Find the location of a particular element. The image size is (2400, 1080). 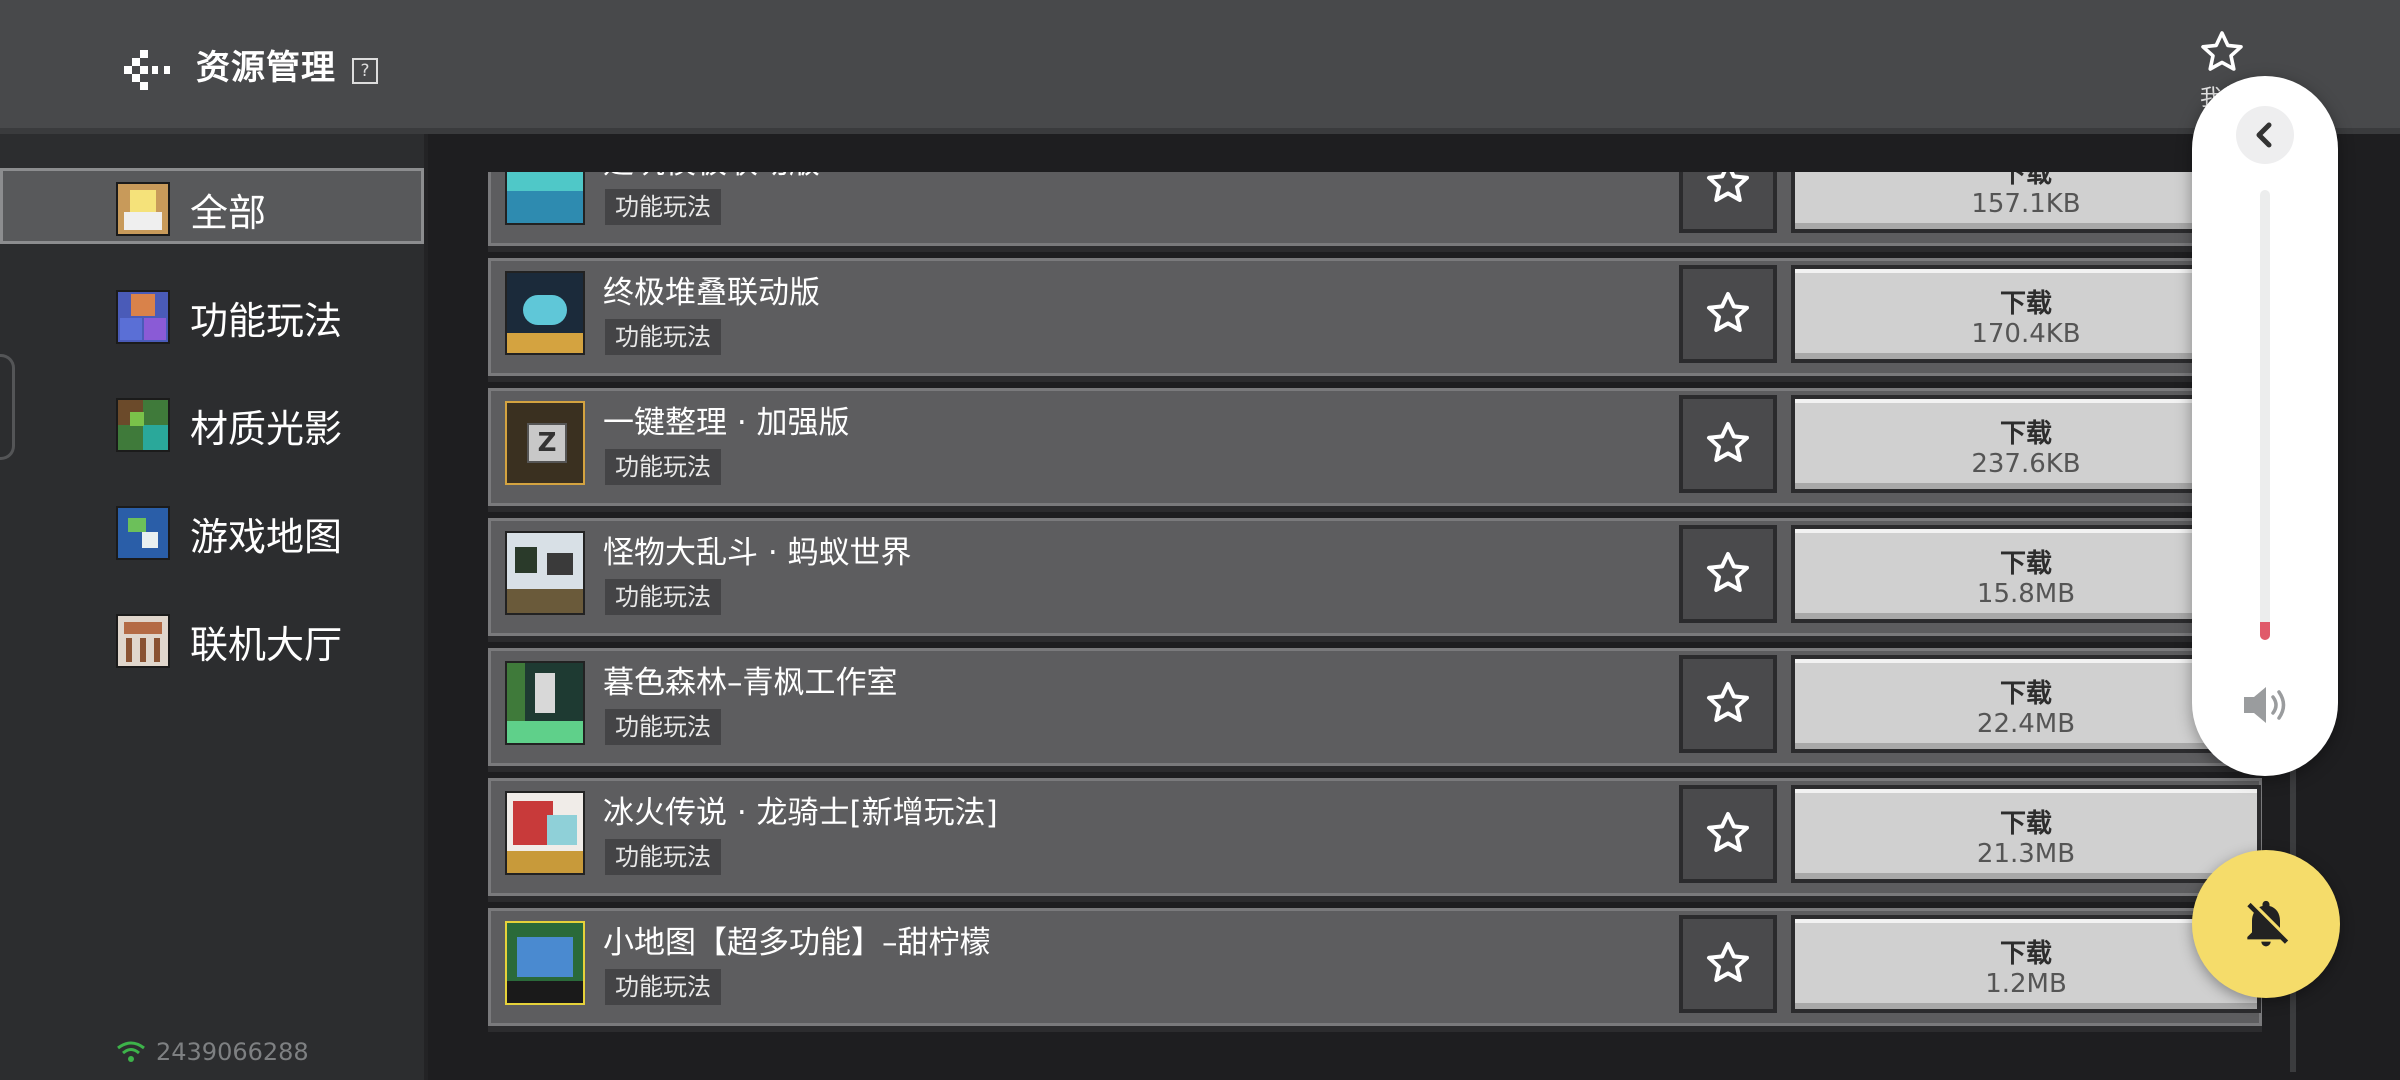

item-thumbnail: Z is located at coordinates (545, 443).